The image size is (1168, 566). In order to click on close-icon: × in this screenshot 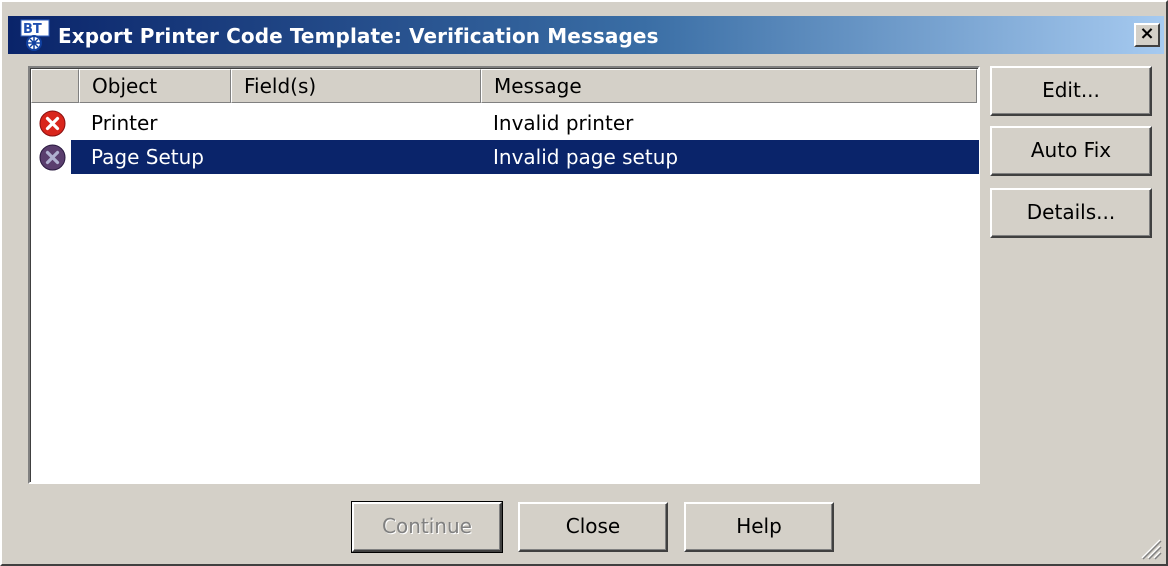, I will do `click(1147, 33)`.